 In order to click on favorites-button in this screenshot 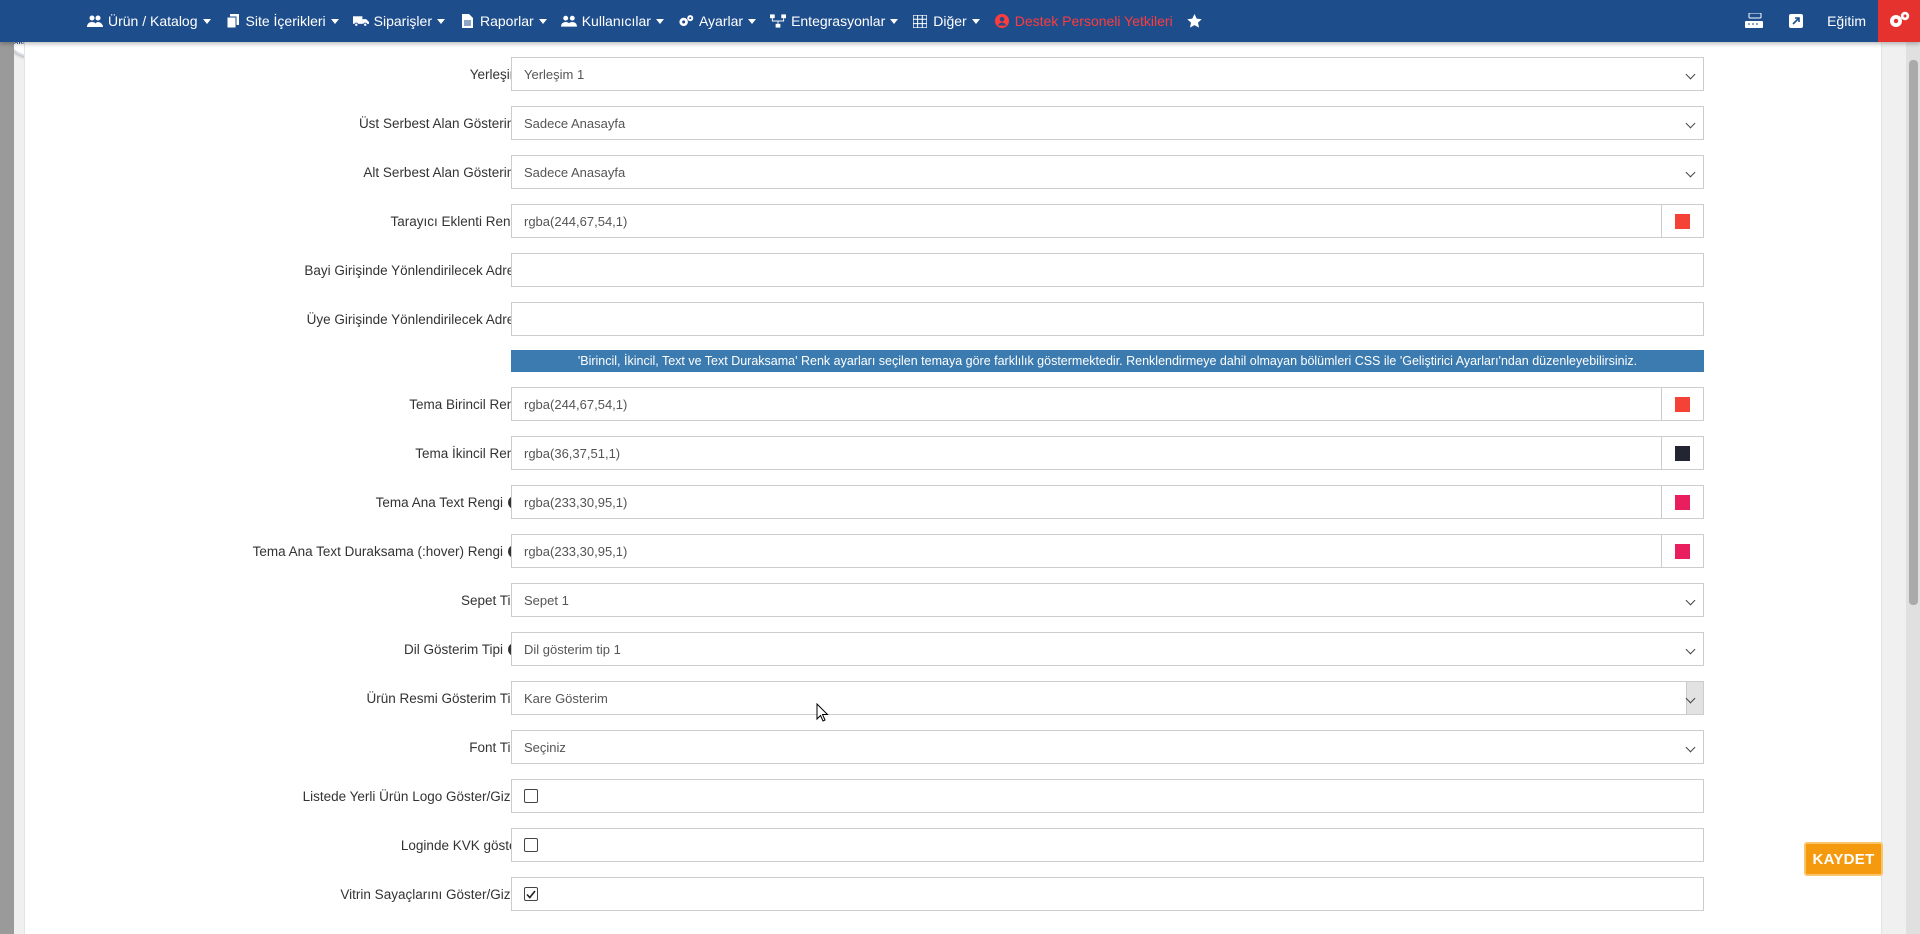, I will do `click(1197, 21)`.